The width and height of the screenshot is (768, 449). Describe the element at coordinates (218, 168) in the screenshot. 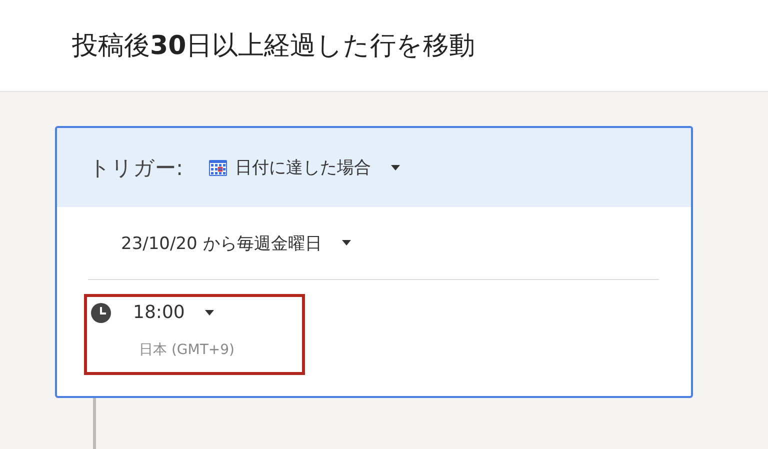

I see `calendar-icon` at that location.